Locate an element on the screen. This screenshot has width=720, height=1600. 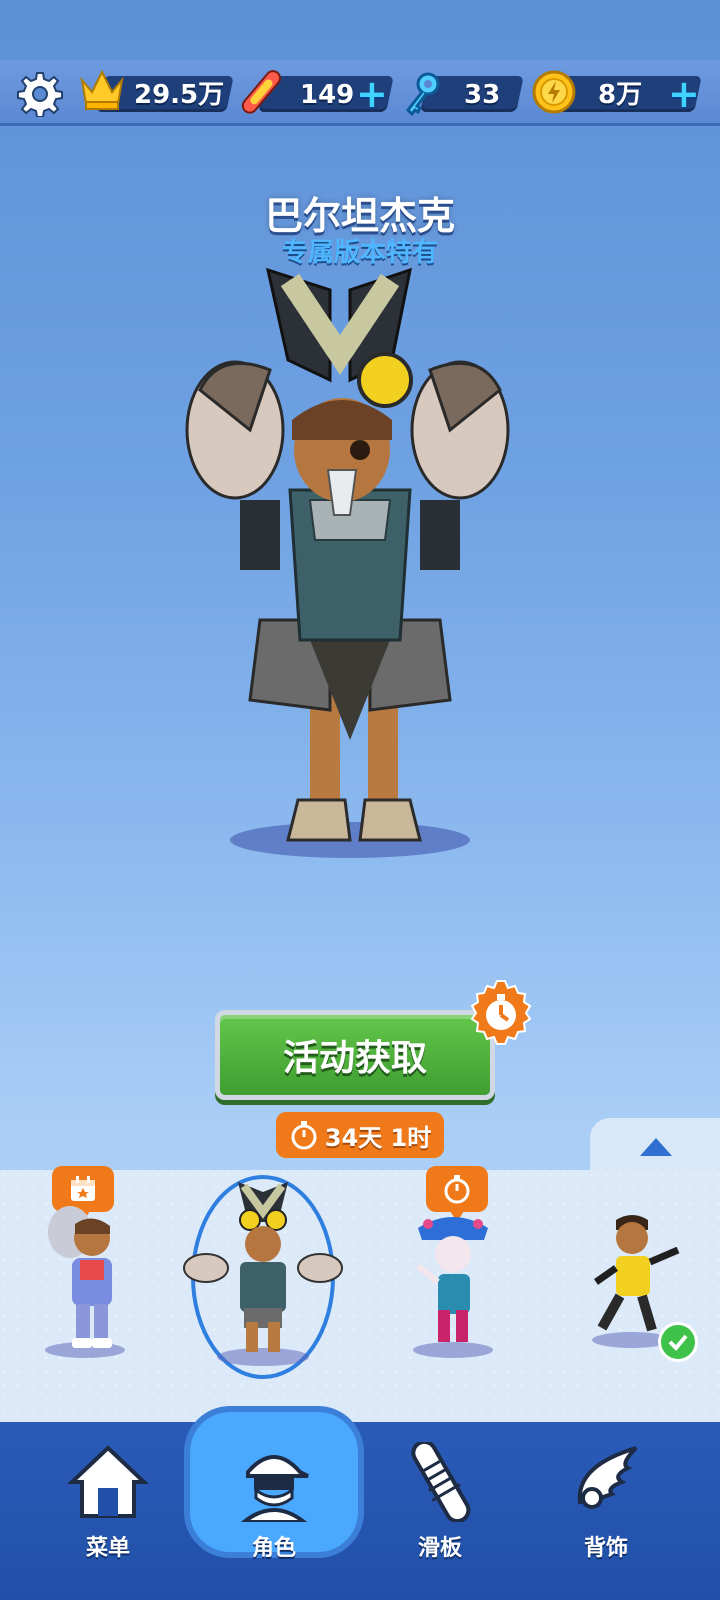
nav-label-characters: 角色 is located at coordinates (273, 1548).